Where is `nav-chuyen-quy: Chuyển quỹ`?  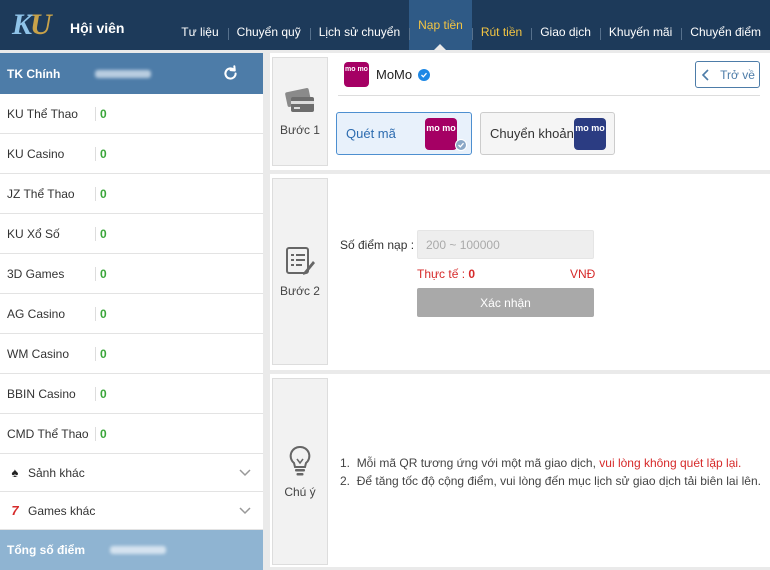
nav-chuyen-quy: Chuyển quỹ is located at coordinates (268, 25).